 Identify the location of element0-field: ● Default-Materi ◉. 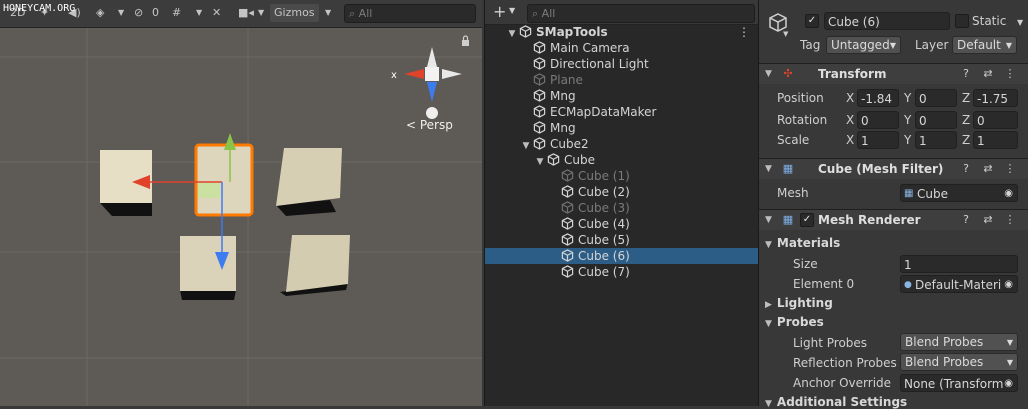
(959, 284).